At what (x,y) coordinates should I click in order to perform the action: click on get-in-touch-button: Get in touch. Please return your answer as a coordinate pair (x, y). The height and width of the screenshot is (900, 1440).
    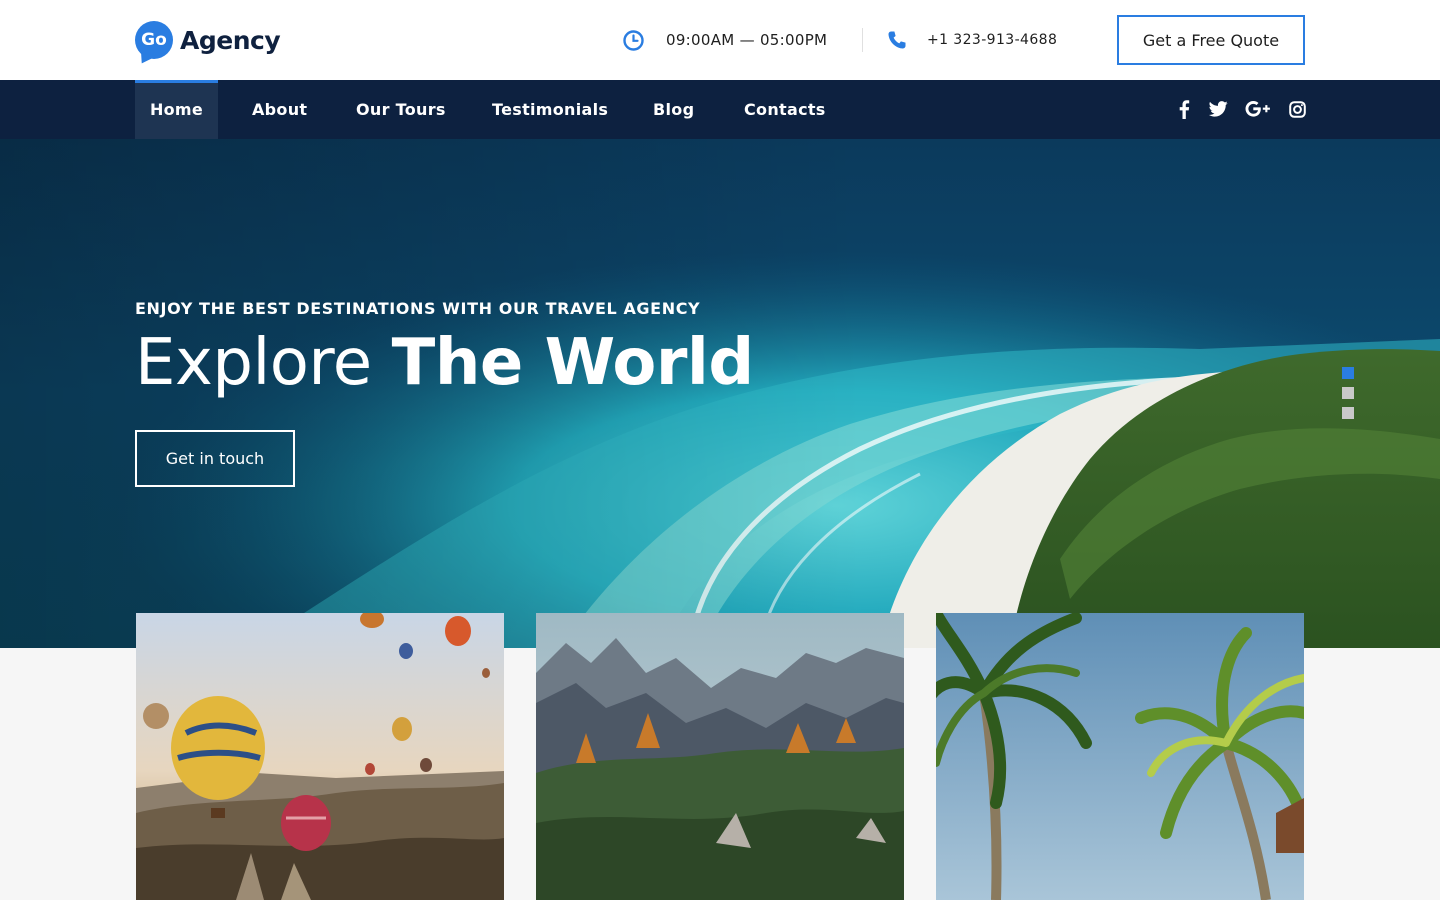
    Looking at the image, I should click on (215, 458).